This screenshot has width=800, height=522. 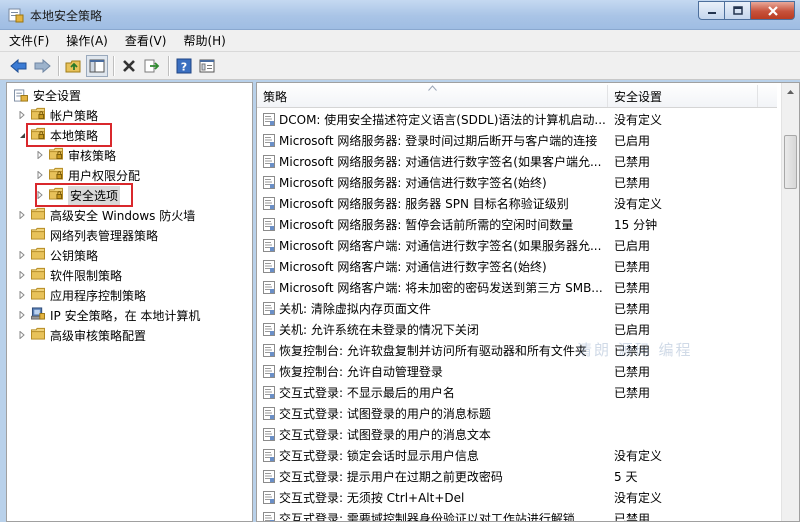 I want to click on up-folder-button, so click(x=74, y=66).